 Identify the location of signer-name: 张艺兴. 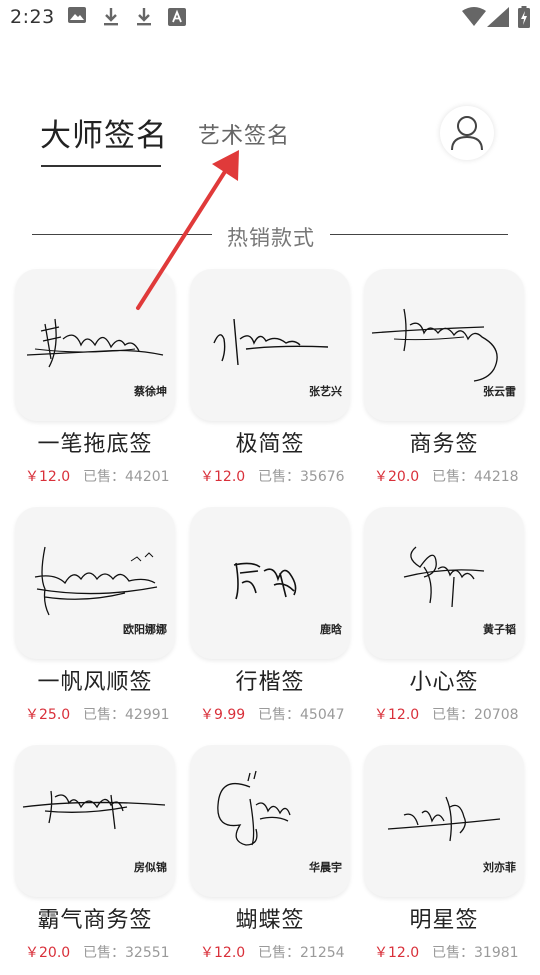
(325, 391).